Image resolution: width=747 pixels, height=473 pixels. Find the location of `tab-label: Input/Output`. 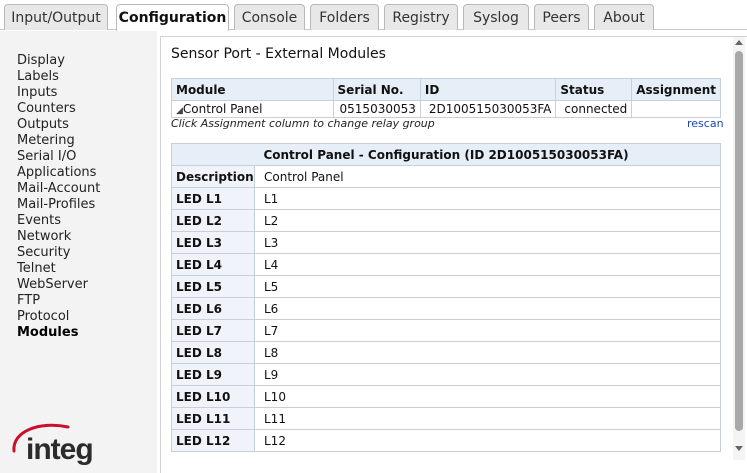

tab-label: Input/Output is located at coordinates (56, 17).